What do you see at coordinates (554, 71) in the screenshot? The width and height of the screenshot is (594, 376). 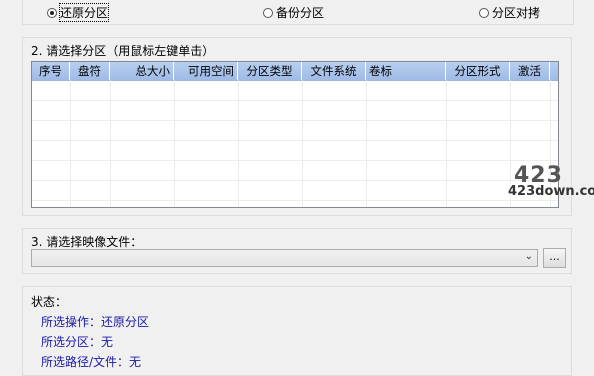 I see `col-filler` at bounding box center [554, 71].